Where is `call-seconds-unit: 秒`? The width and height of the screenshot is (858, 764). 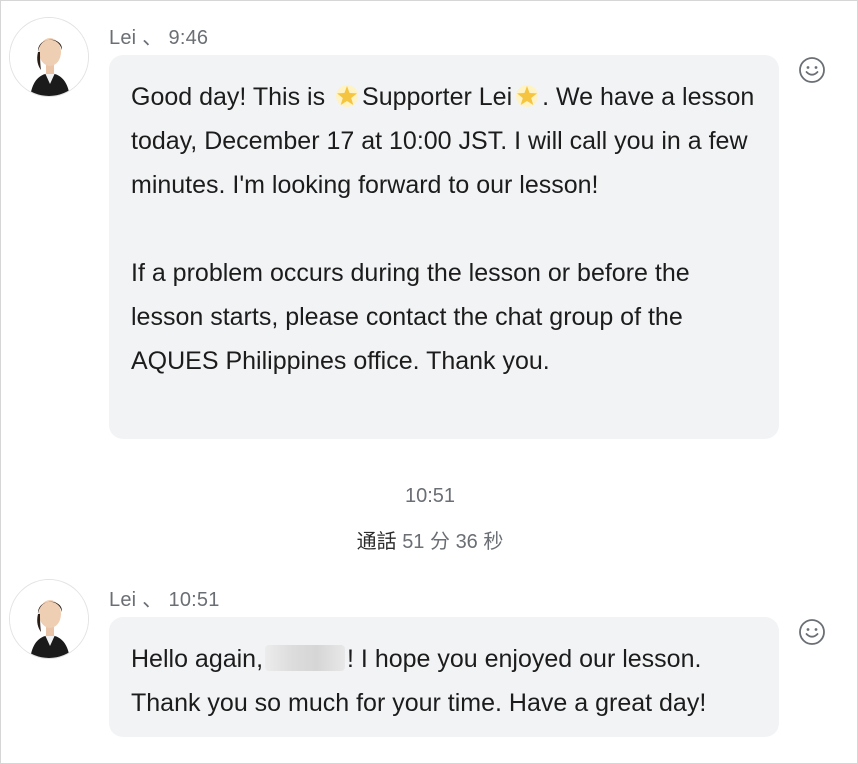
call-seconds-unit: 秒 is located at coordinates (493, 542).